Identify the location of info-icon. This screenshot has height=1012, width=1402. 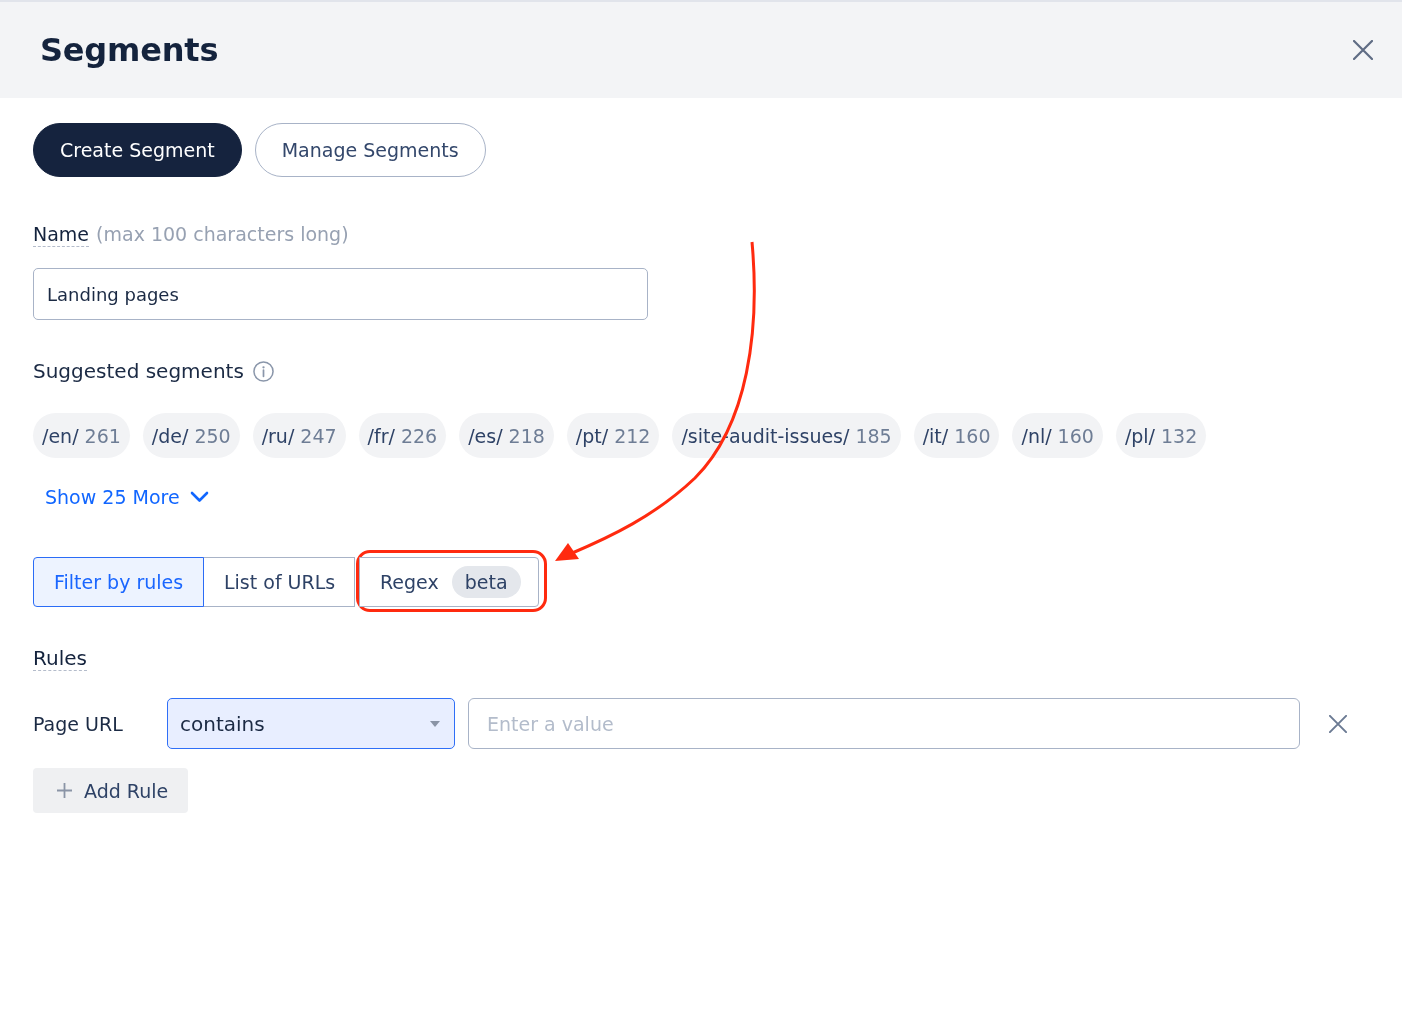
(263, 371).